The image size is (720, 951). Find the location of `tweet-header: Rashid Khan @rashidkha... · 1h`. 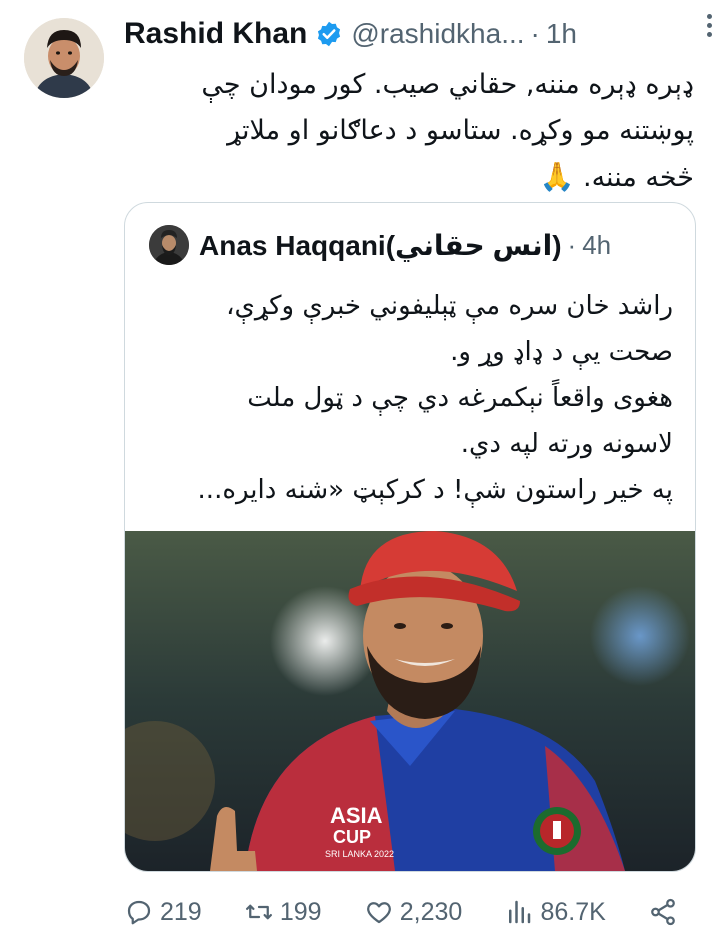

tweet-header: Rashid Khan @rashidkha... · 1h is located at coordinates (414, 34).